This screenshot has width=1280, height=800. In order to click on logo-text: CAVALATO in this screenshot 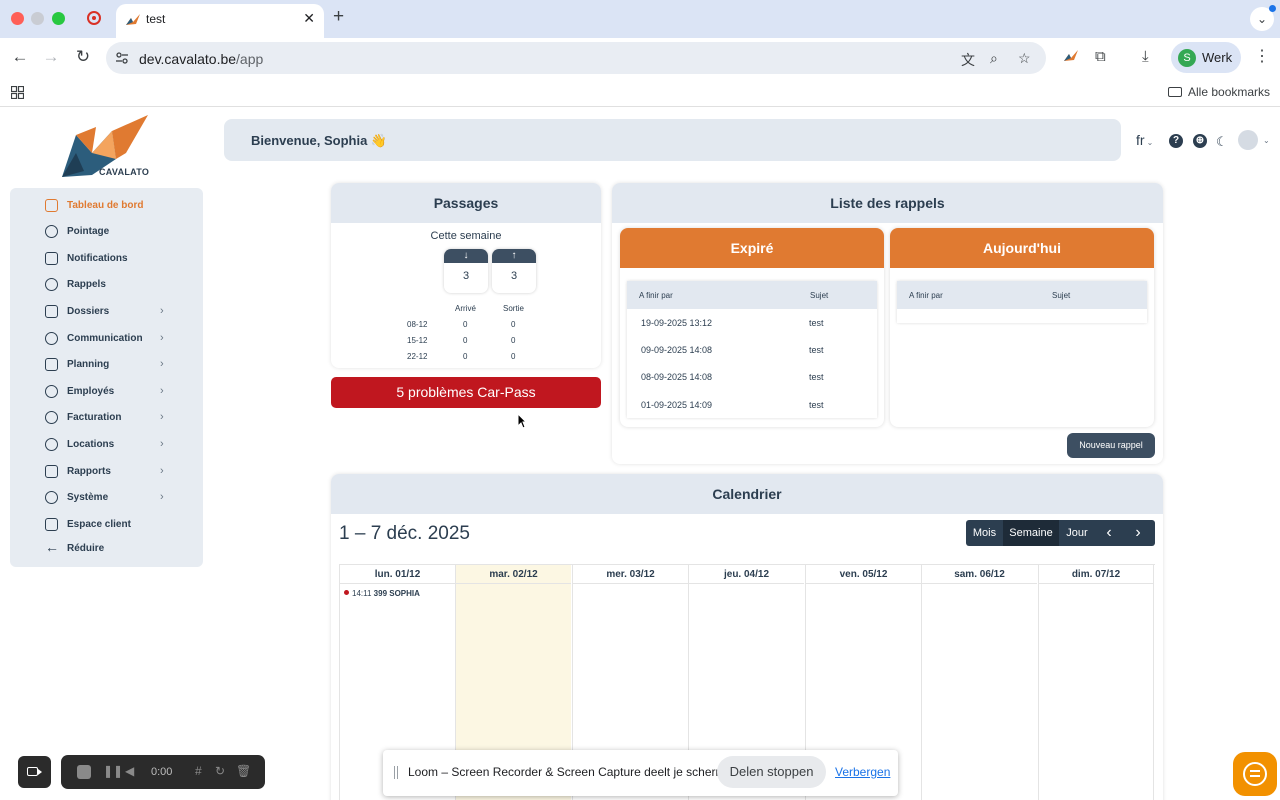, I will do `click(124, 172)`.